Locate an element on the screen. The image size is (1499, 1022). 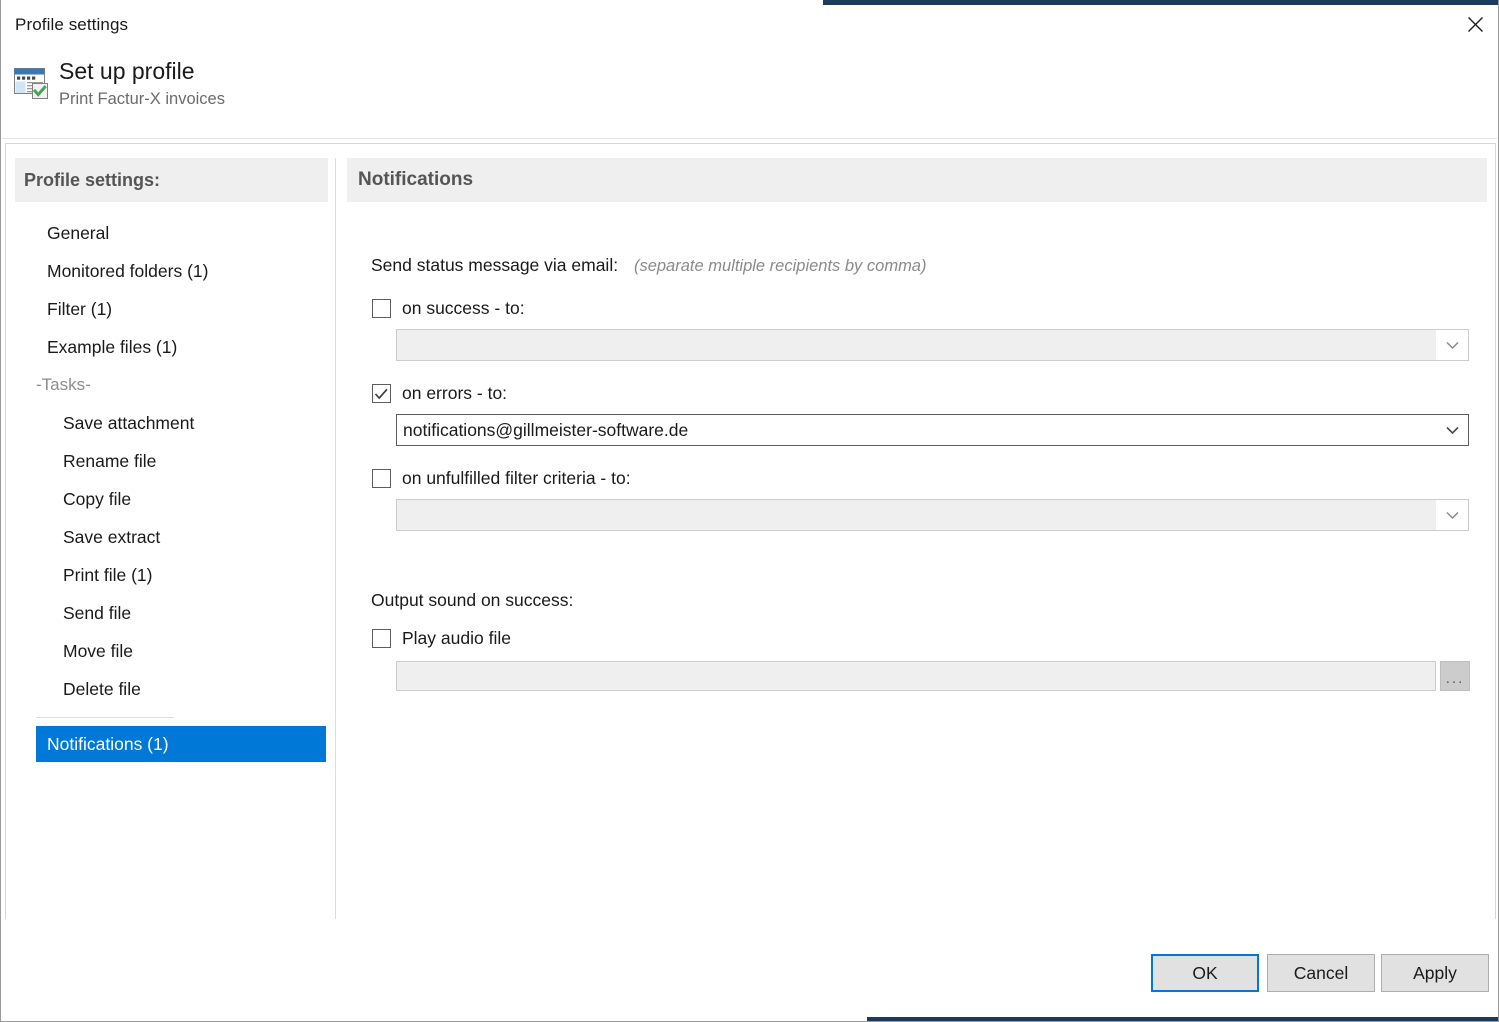
notify-on-success-email-combo is located at coordinates (932, 345).